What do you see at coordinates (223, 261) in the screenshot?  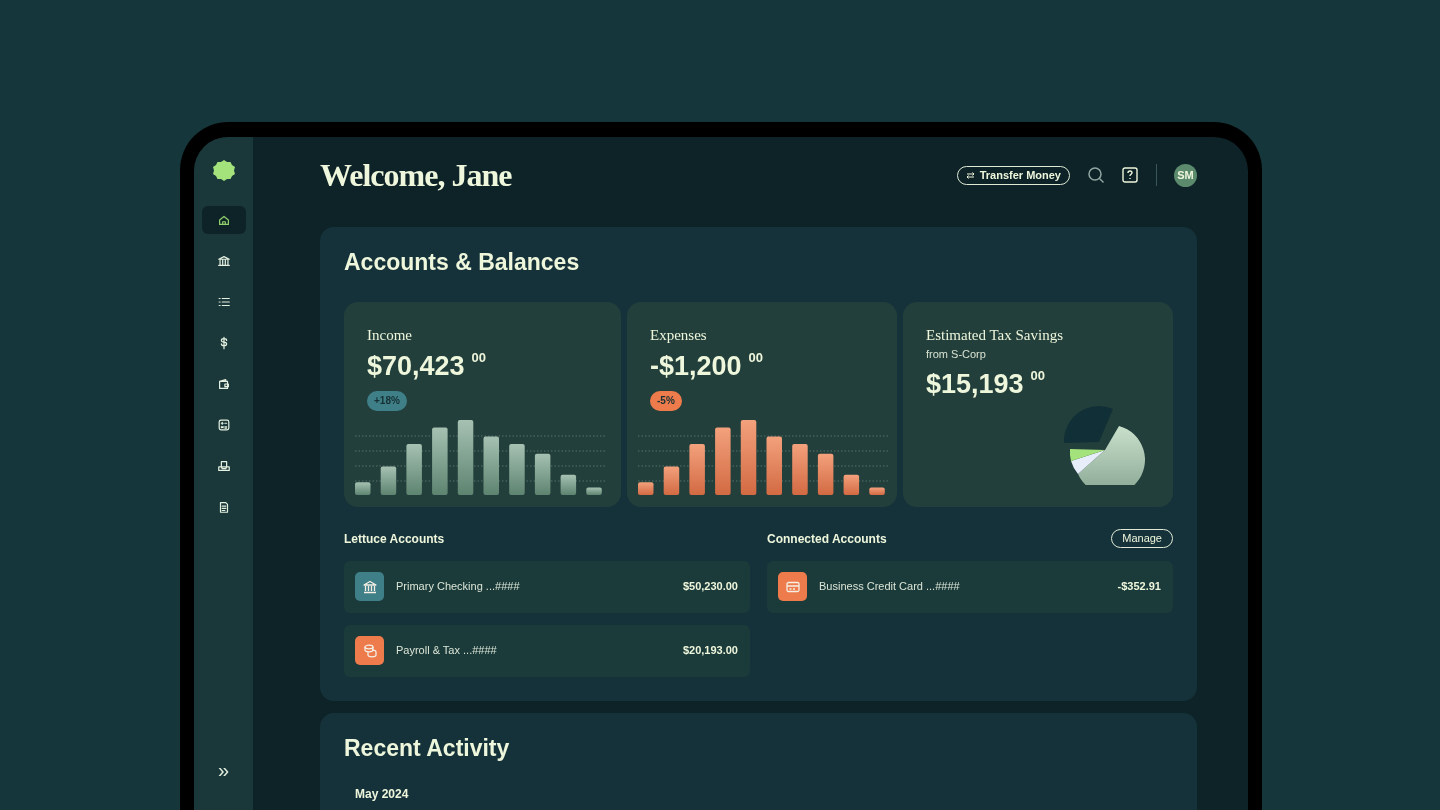 I see `bank-icon` at bounding box center [223, 261].